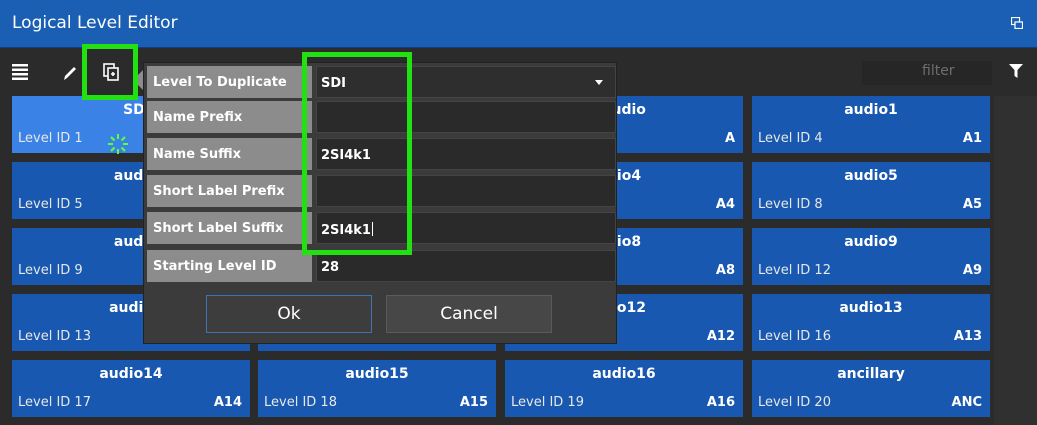 The height and width of the screenshot is (425, 1037). Describe the element at coordinates (466, 154) in the screenshot. I see `name-suffix-field: 2SI4k1` at that location.